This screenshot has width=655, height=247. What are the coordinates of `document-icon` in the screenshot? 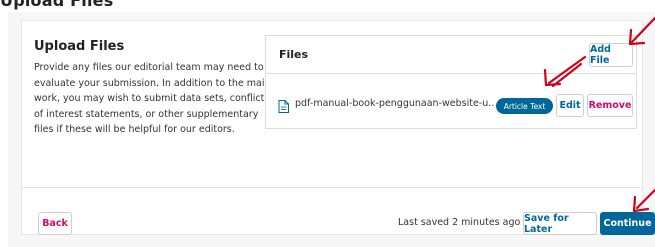 It's located at (283, 105).